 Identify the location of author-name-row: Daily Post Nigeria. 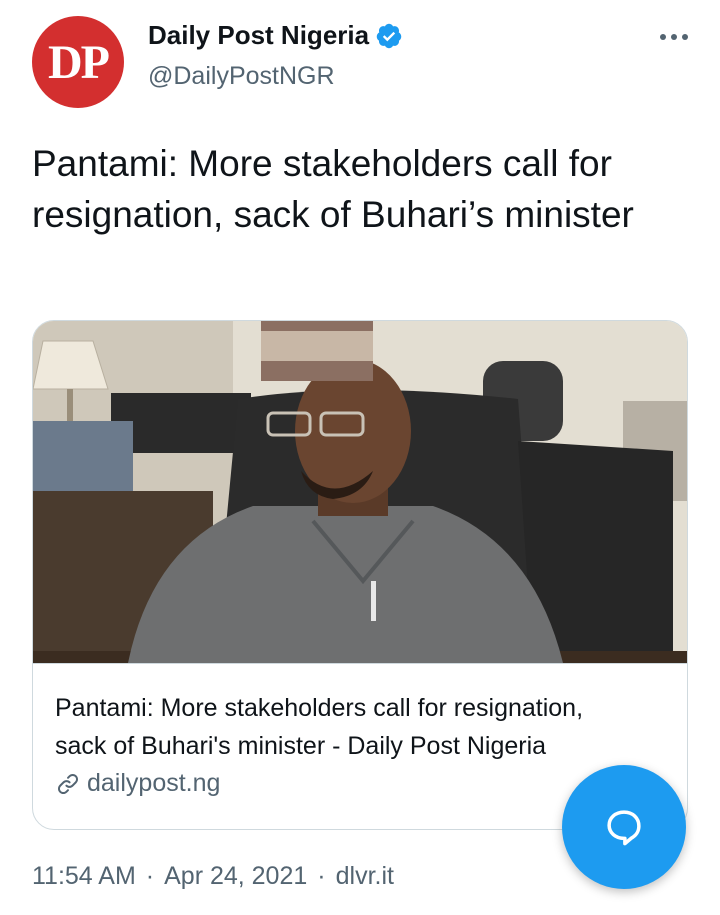
(275, 35).